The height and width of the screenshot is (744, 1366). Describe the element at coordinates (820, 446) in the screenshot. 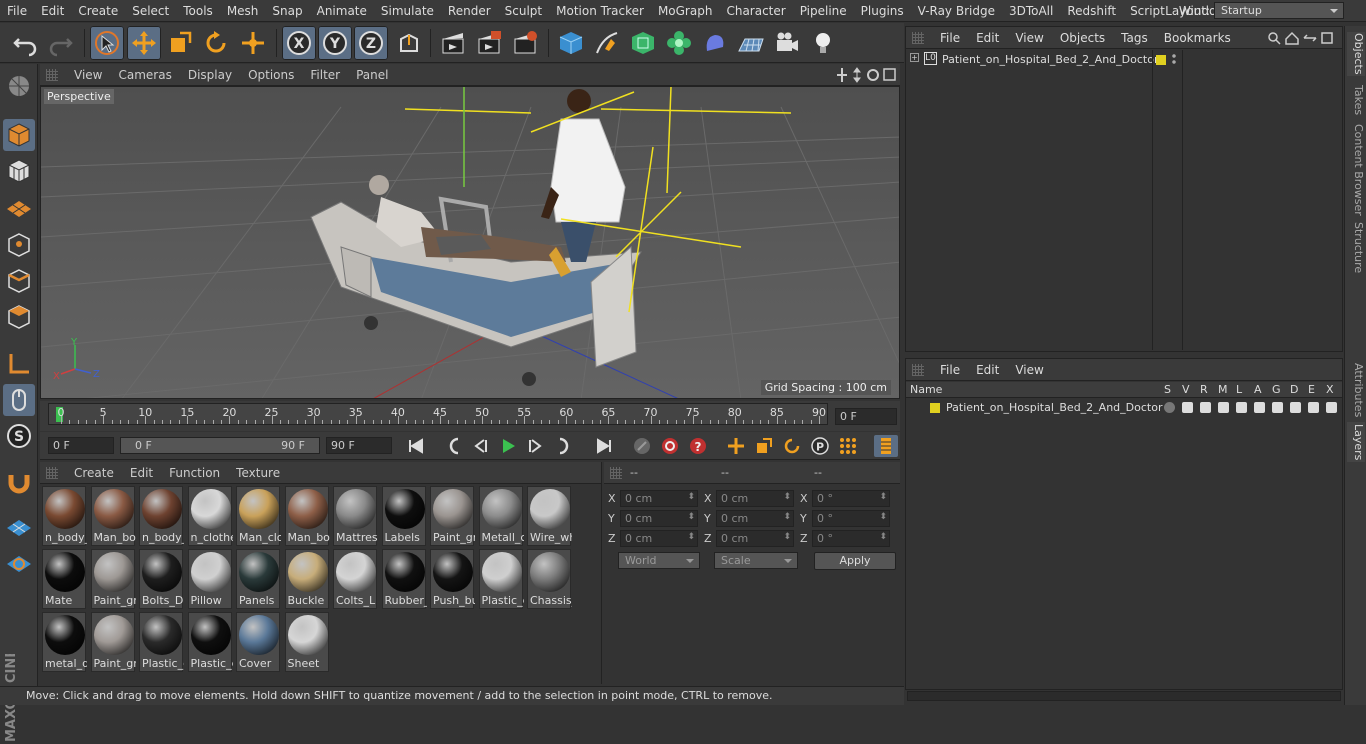

I see `key-parameter-button: P` at that location.